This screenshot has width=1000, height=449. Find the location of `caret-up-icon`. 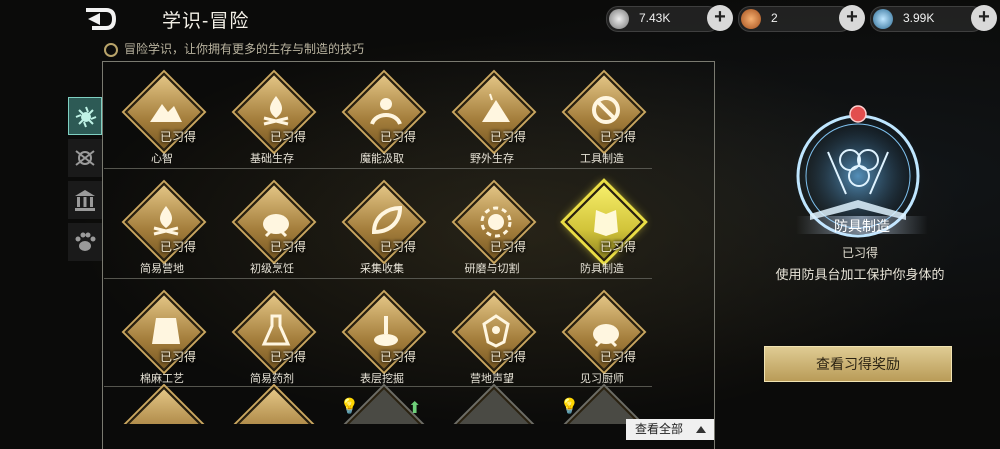

caret-up-icon is located at coordinates (701, 429).